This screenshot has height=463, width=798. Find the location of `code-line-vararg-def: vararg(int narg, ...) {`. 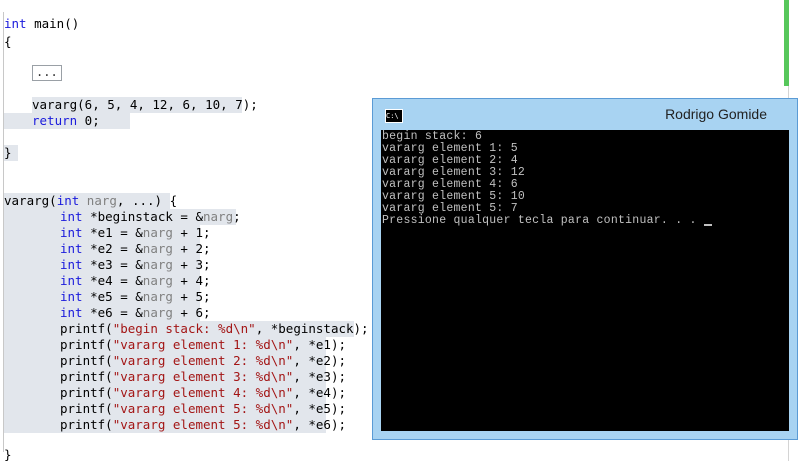

code-line-vararg-def: vararg(int narg, ...) { is located at coordinates (90, 201).